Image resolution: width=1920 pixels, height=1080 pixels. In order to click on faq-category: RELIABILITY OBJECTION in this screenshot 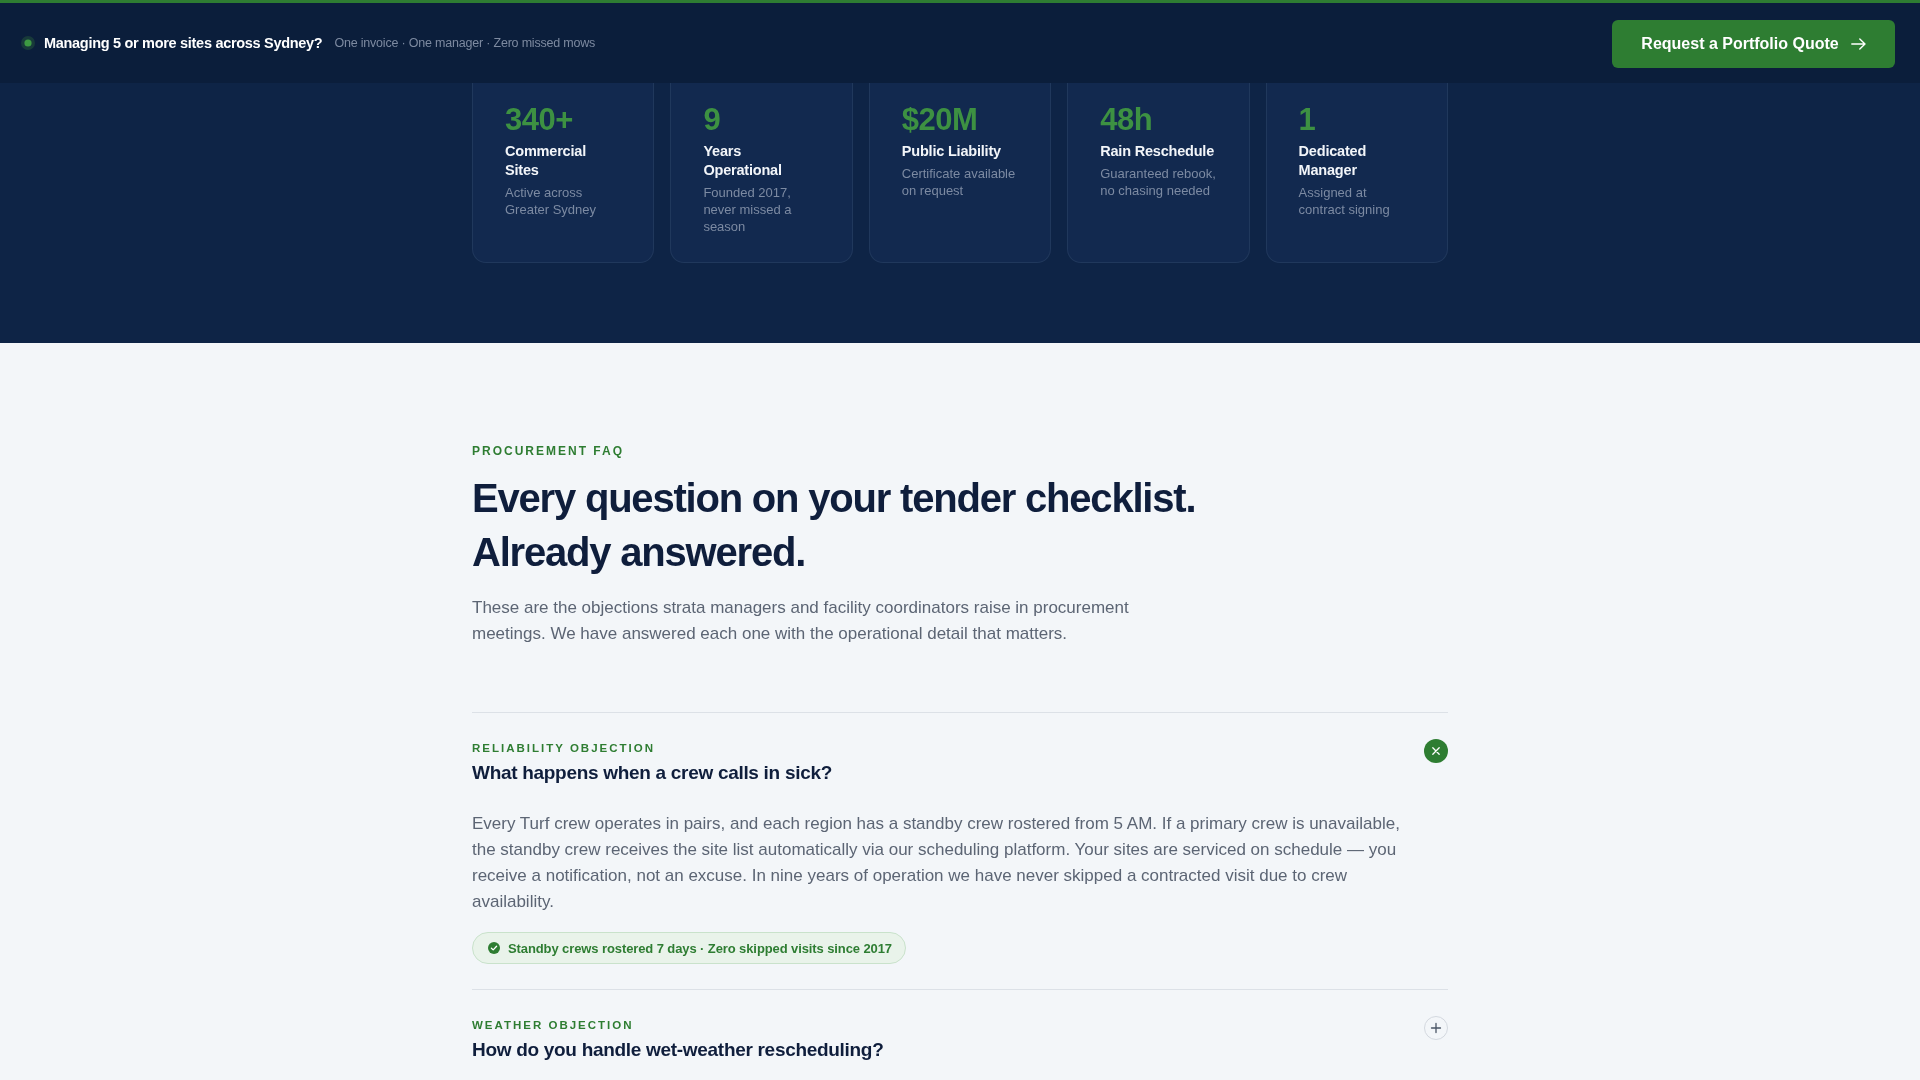, I will do `click(563, 748)`.